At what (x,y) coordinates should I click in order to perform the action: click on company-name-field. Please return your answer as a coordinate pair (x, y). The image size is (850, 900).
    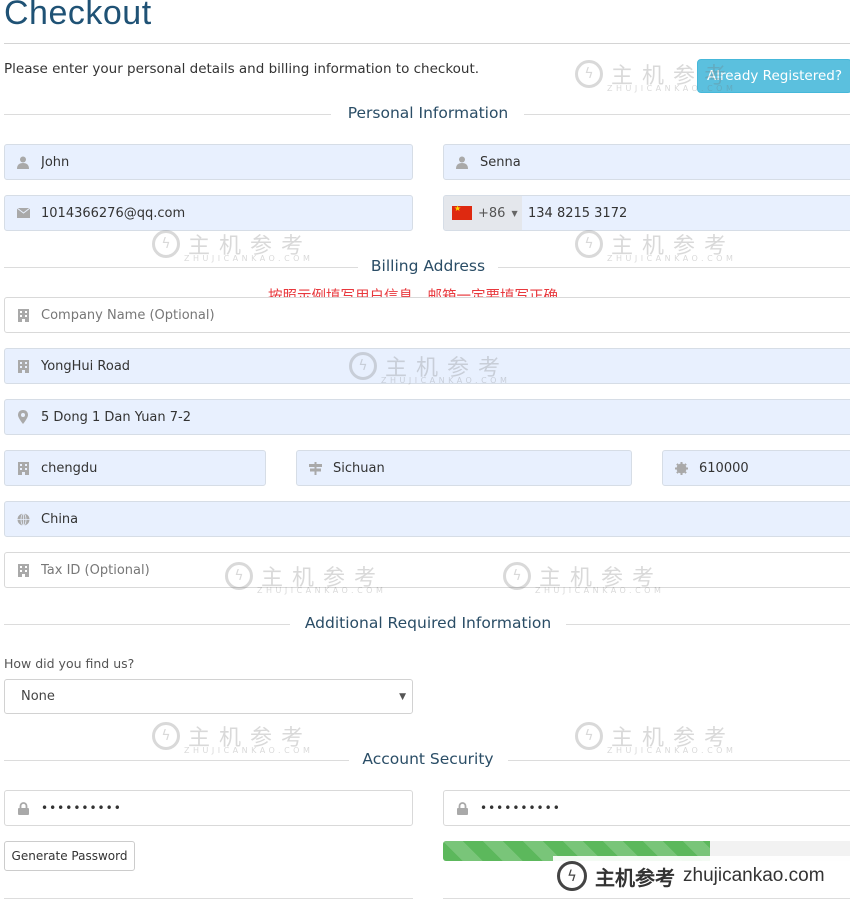
    Looking at the image, I should click on (427, 315).